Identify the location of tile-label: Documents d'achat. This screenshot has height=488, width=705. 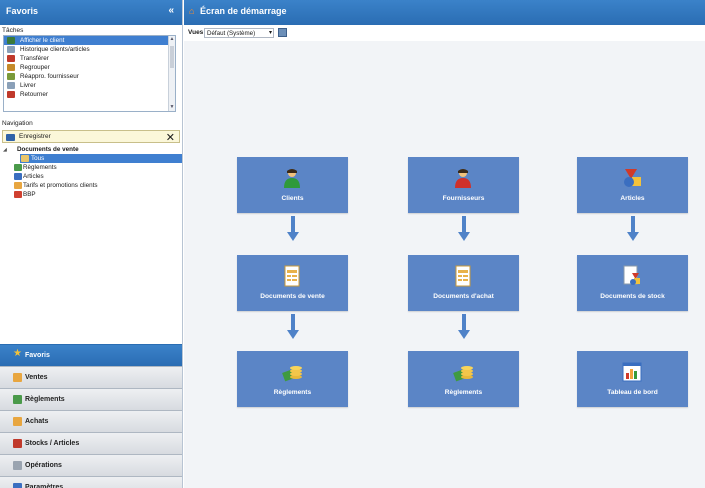
(463, 296).